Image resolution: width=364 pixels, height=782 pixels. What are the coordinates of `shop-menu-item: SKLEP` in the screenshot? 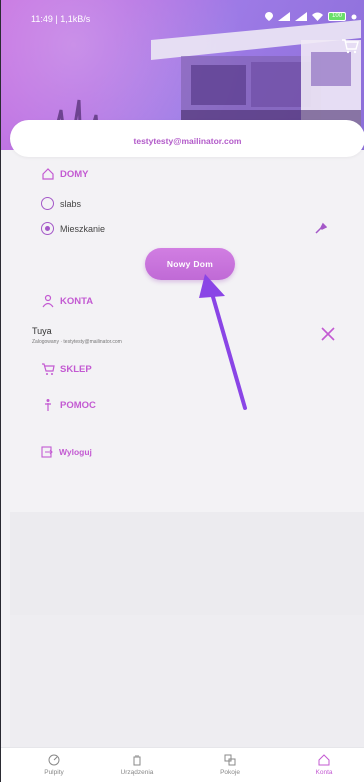 It's located at (66, 369).